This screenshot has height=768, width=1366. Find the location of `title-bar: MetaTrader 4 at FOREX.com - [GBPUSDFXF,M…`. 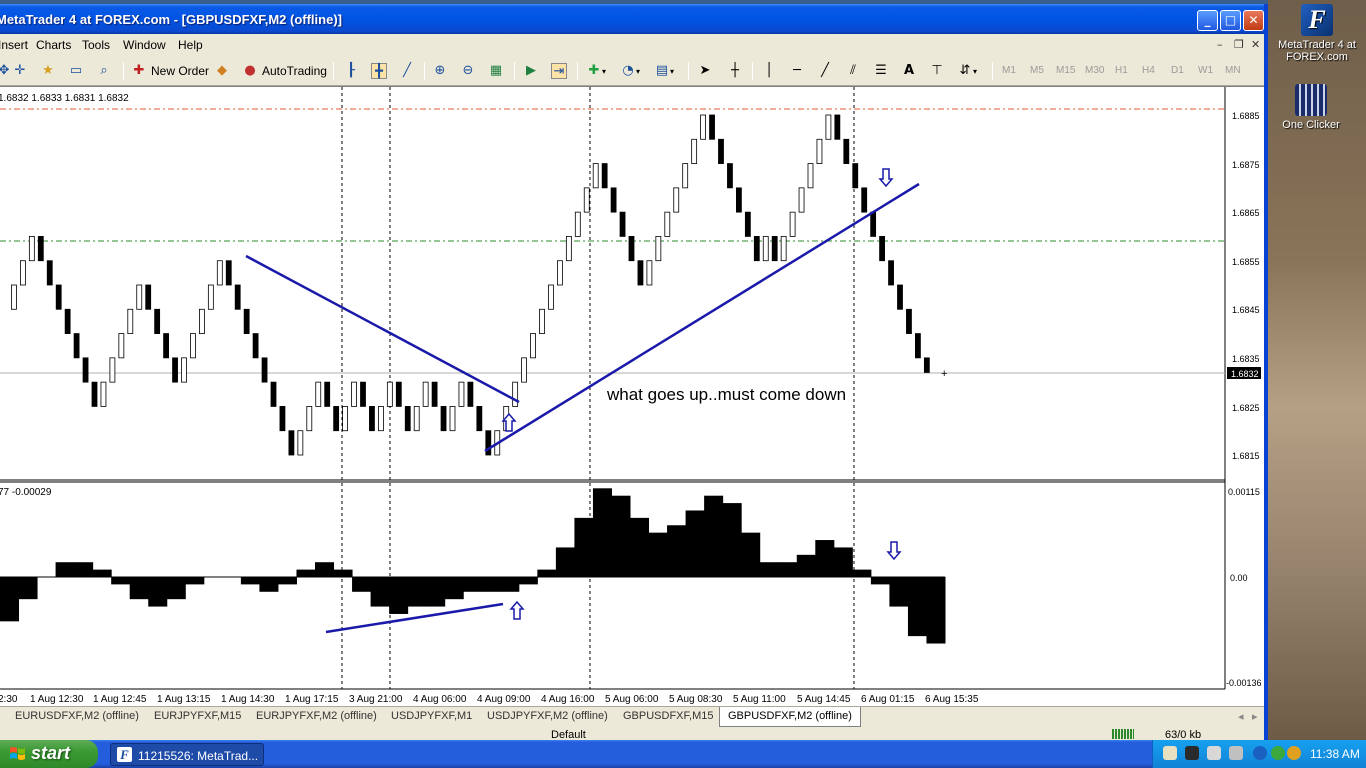

title-bar: MetaTrader 4 at FOREX.com - [GBPUSDFXF,M… is located at coordinates (632, 19).